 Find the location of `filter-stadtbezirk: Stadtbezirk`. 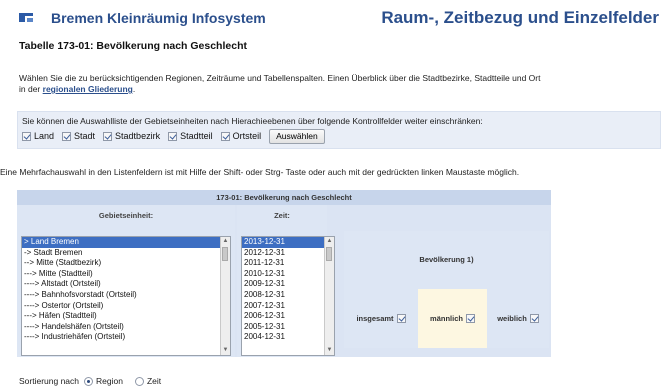

filter-stadtbezirk: Stadtbezirk is located at coordinates (131, 136).